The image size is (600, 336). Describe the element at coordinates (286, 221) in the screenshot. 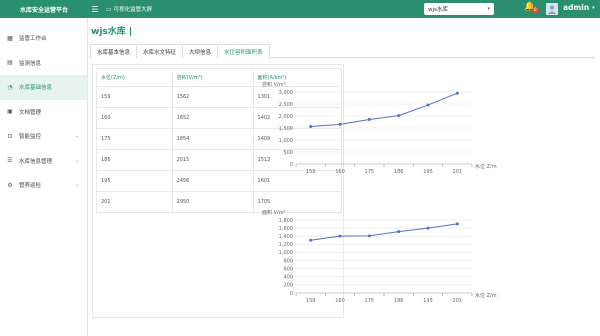

I see `y-tick-label: 1,800` at that location.